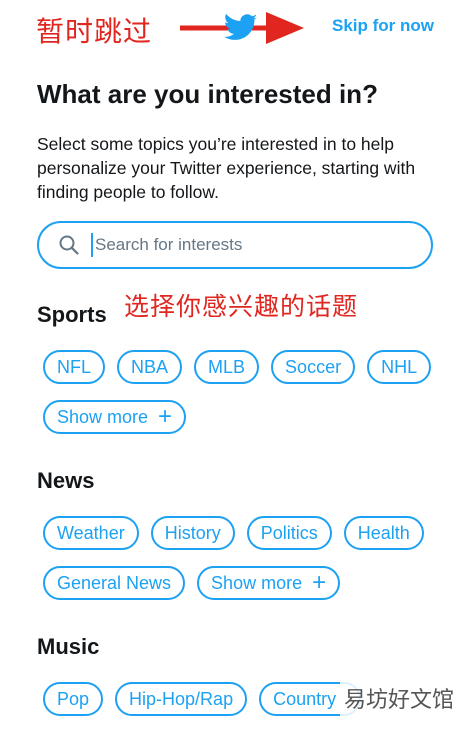 This screenshot has height=732, width=472. Describe the element at coordinates (114, 583) in the screenshot. I see `topic-chip: General News` at that location.